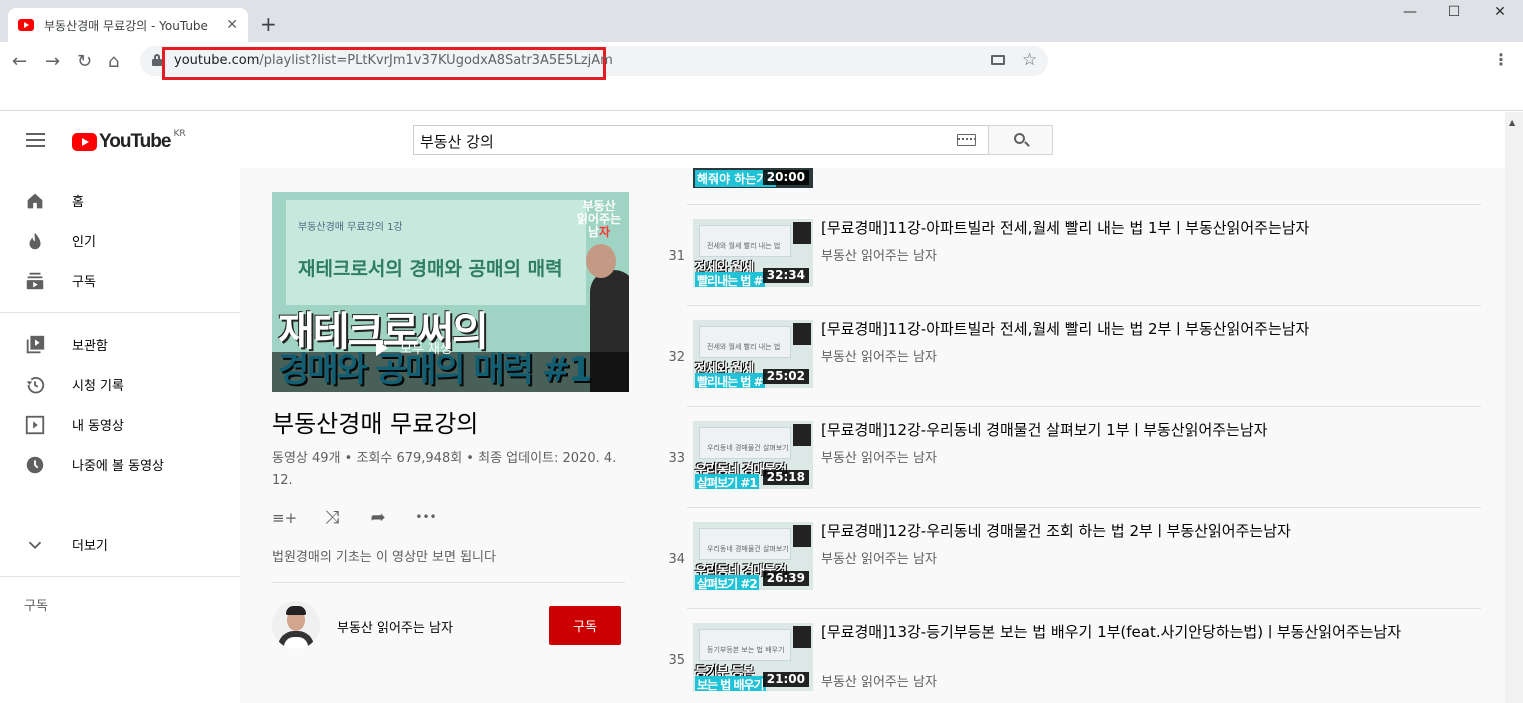 The width and height of the screenshot is (1523, 703). Describe the element at coordinates (120, 240) in the screenshot. I see `nav-item-trending: 인기` at that location.